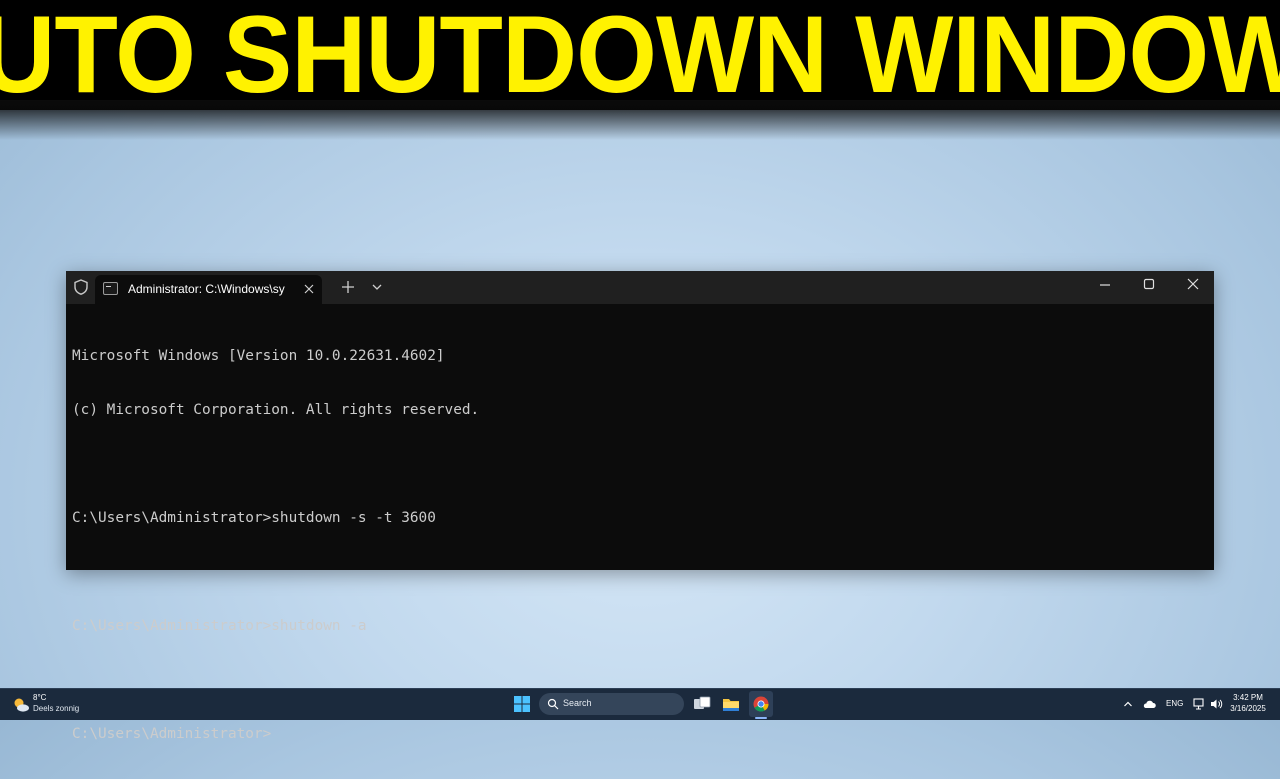  I want to click on plus-icon, so click(348, 287).